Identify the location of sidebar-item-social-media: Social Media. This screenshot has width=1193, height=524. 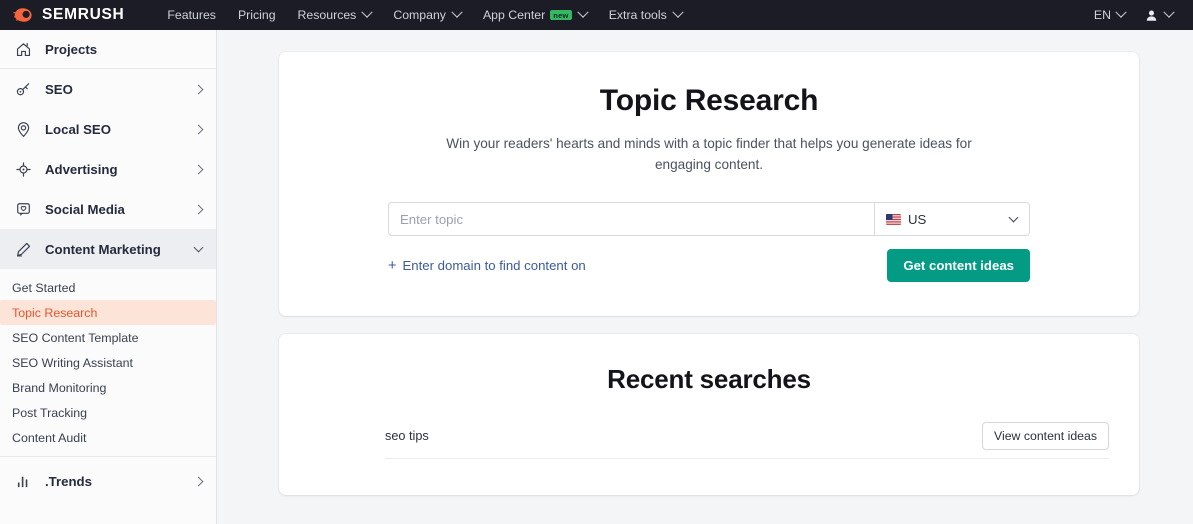
(108, 209).